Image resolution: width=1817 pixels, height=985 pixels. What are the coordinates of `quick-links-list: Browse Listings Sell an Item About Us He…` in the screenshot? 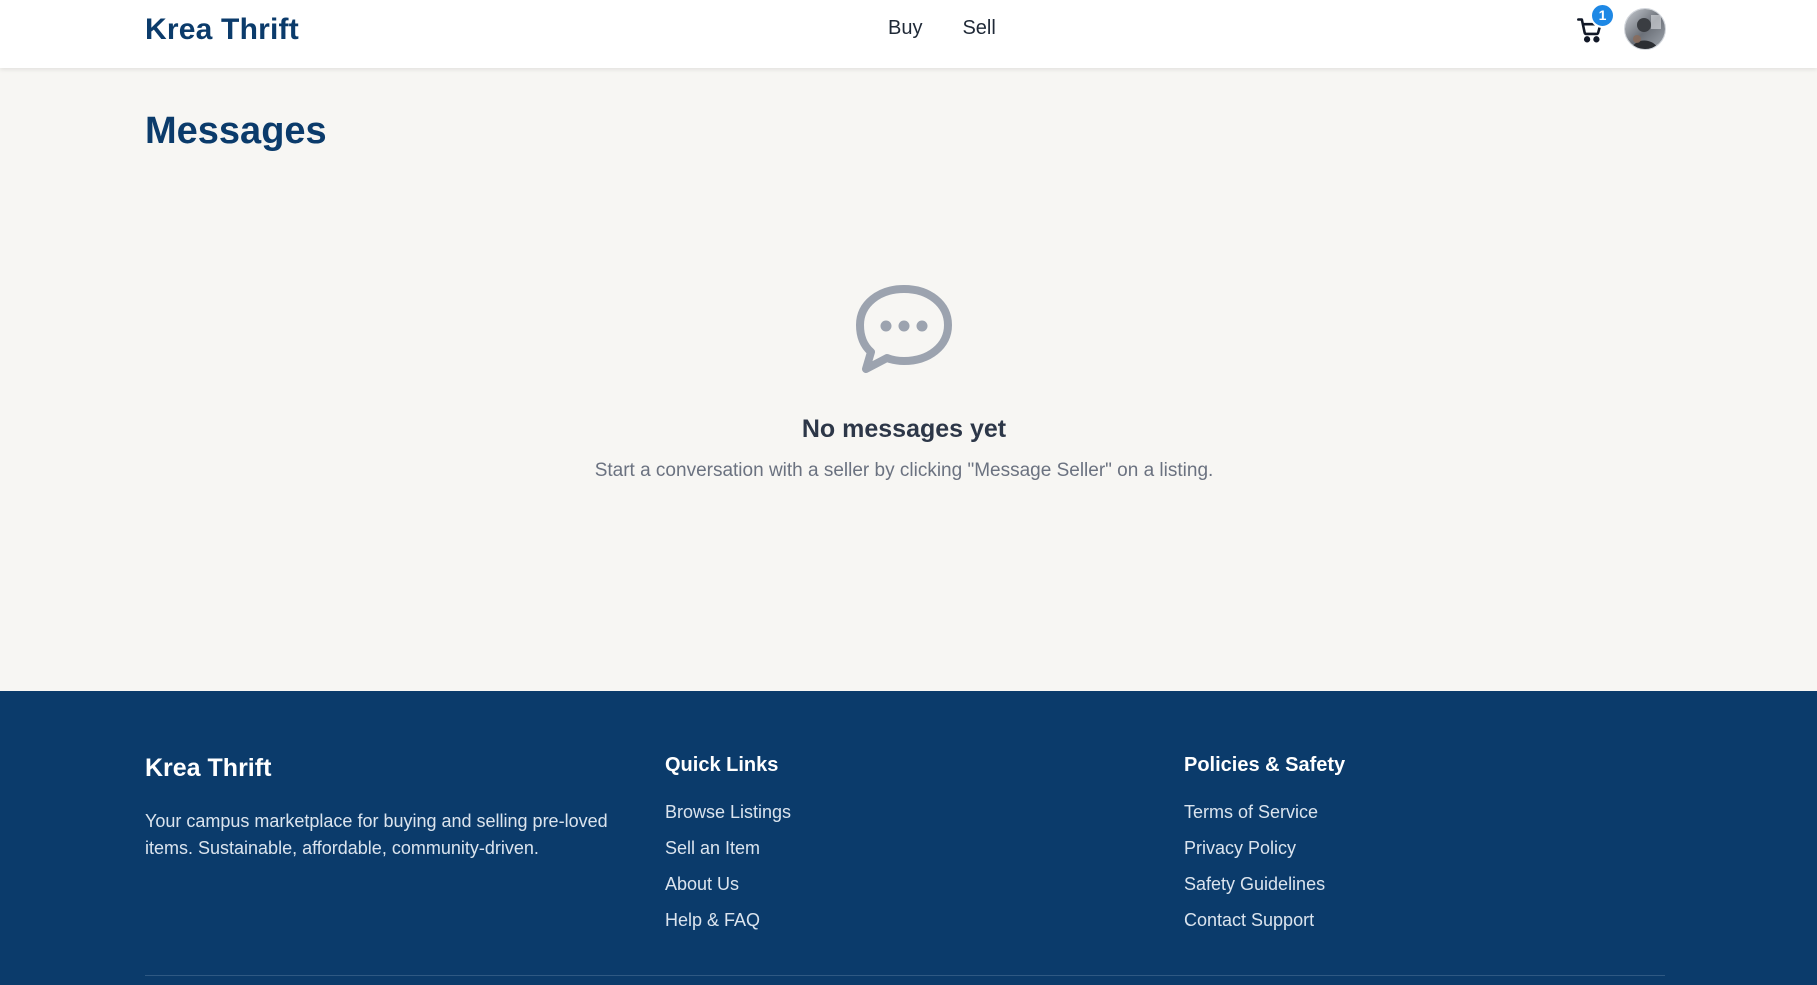 It's located at (728, 874).